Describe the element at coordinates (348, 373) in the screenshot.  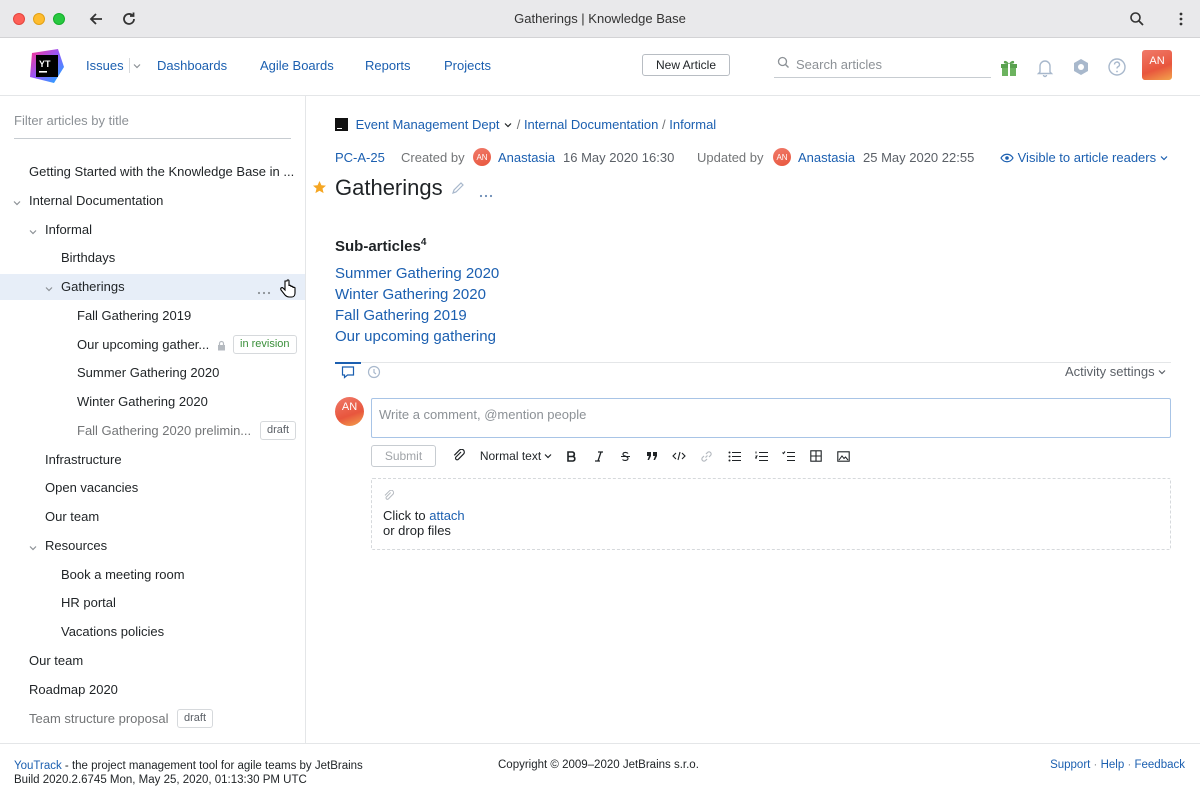
I see `comments-tab-icon` at that location.